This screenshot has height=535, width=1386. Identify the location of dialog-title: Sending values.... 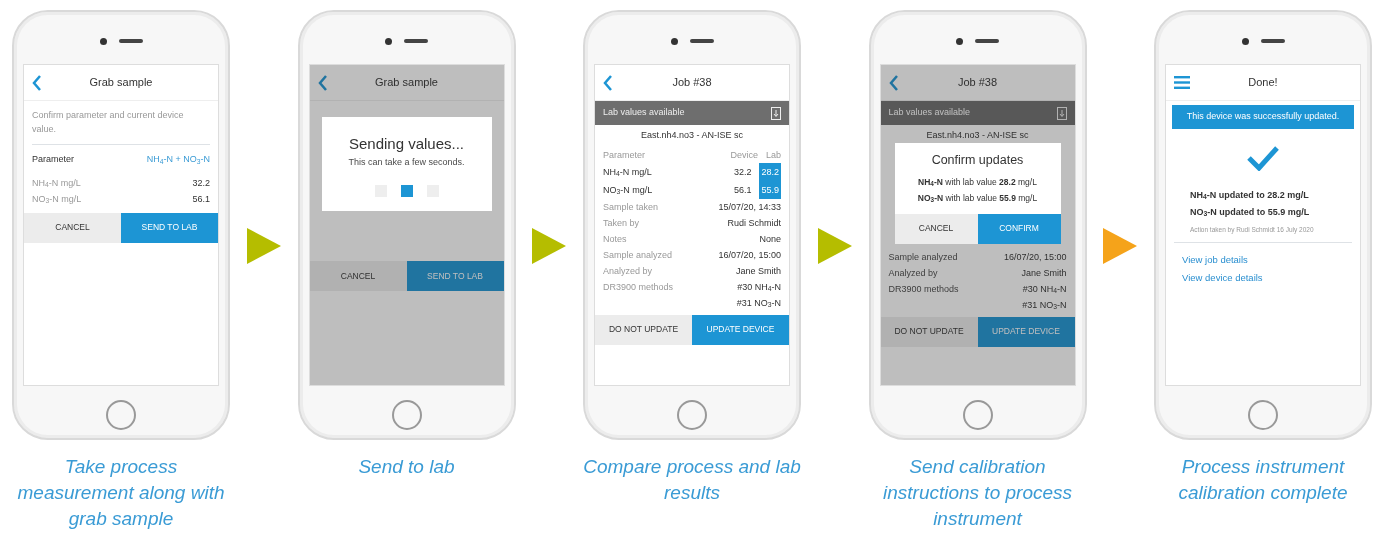
(406, 144).